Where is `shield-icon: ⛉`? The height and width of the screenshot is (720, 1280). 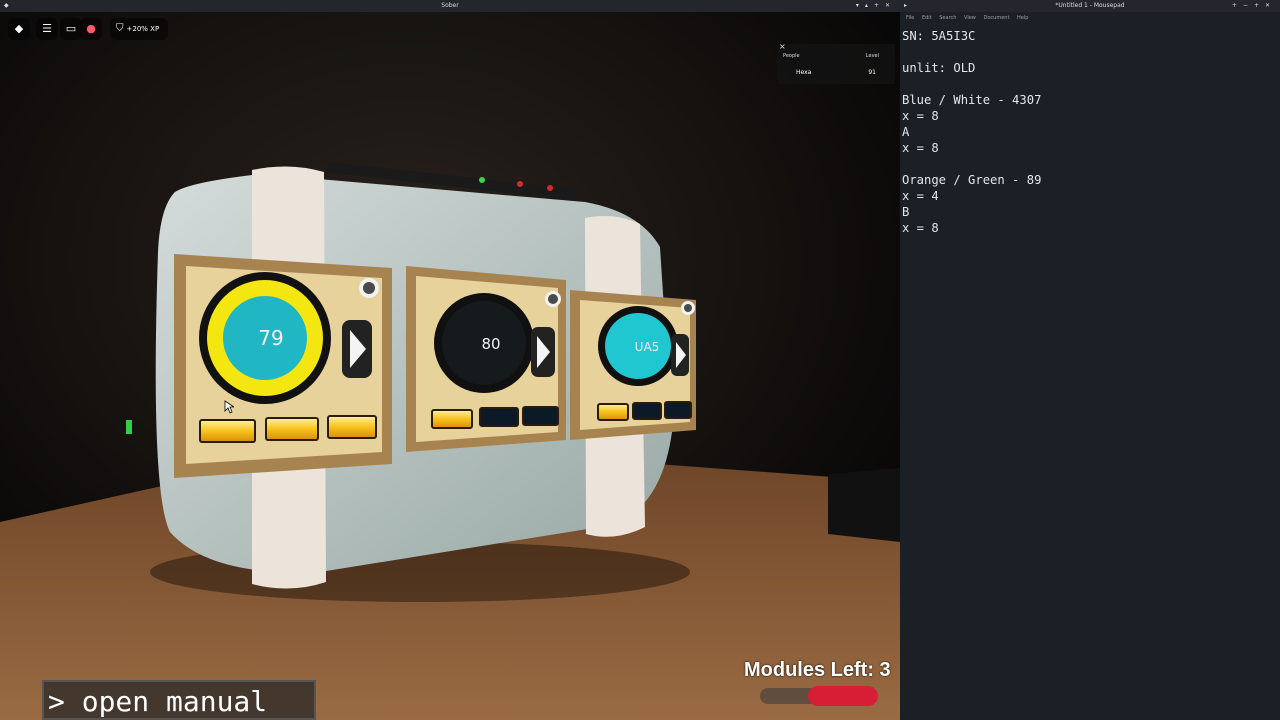
shield-icon: ⛉ is located at coordinates (120, 28).